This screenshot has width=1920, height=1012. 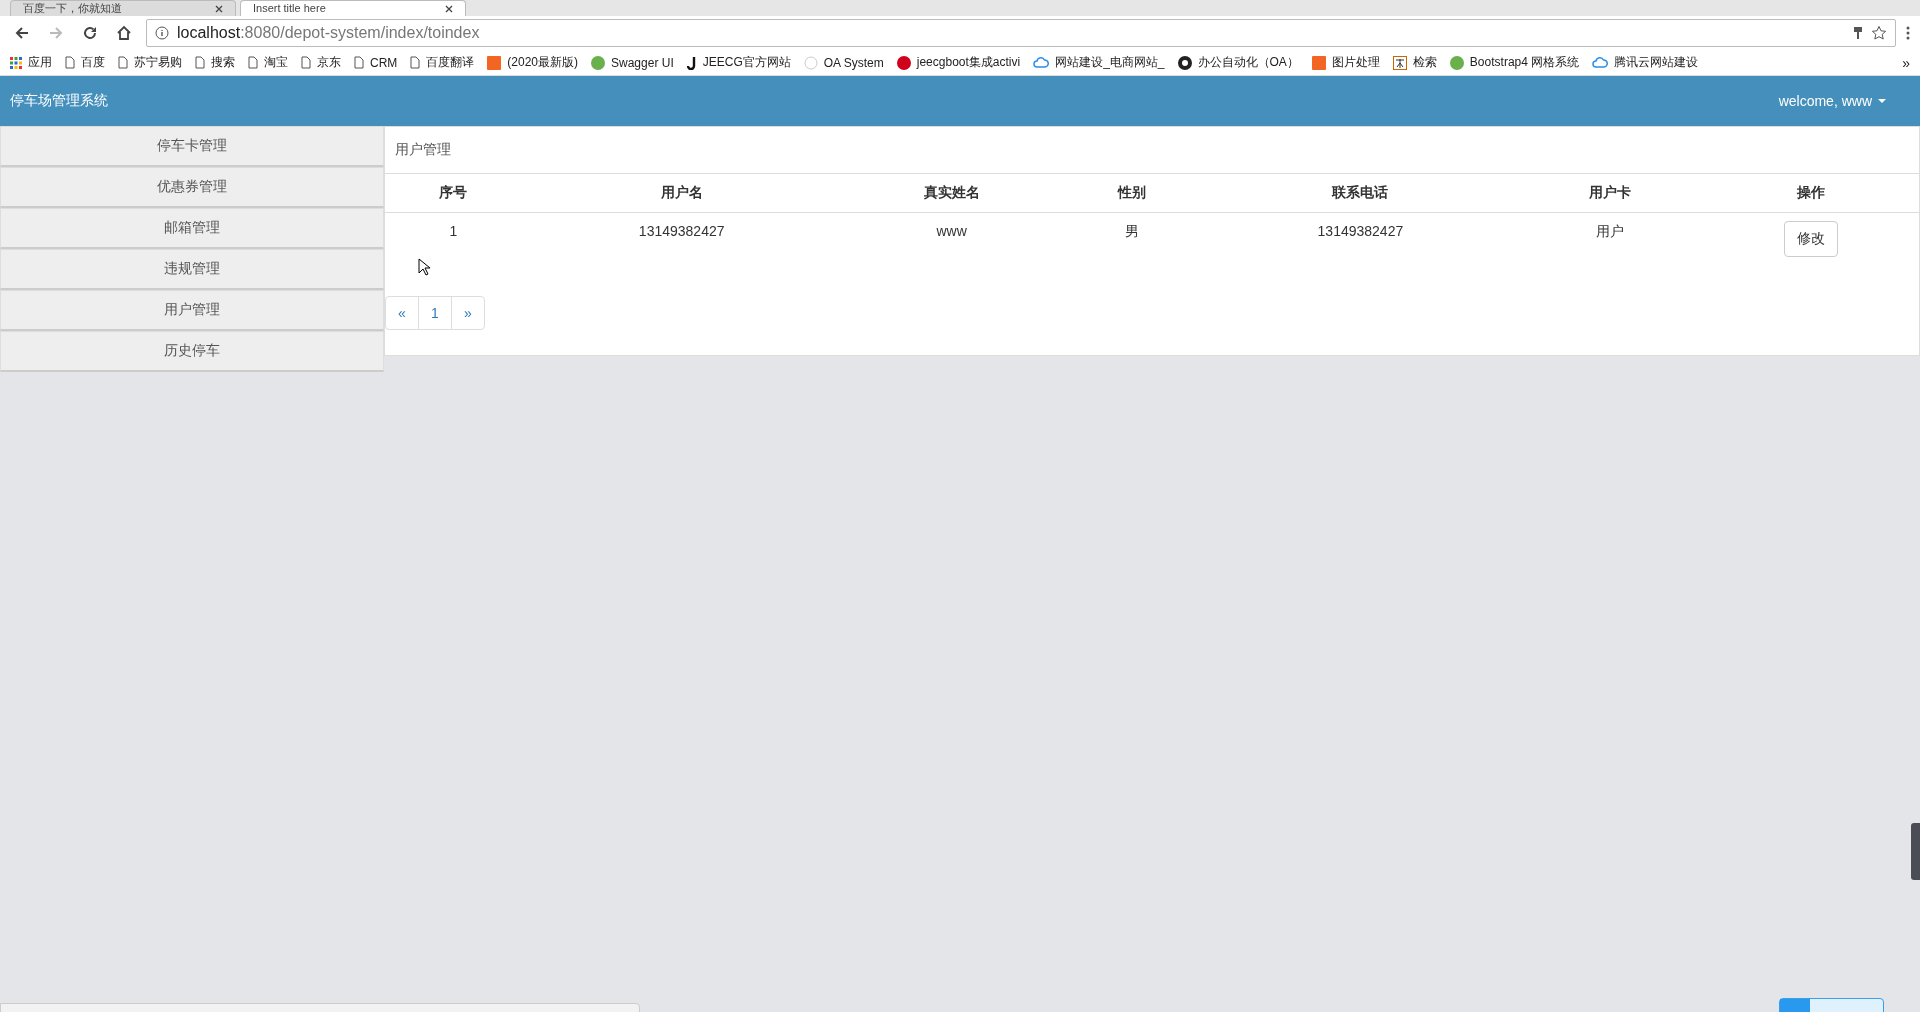 What do you see at coordinates (192, 351) in the screenshot?
I see `sidebar-item: 历史停车` at bounding box center [192, 351].